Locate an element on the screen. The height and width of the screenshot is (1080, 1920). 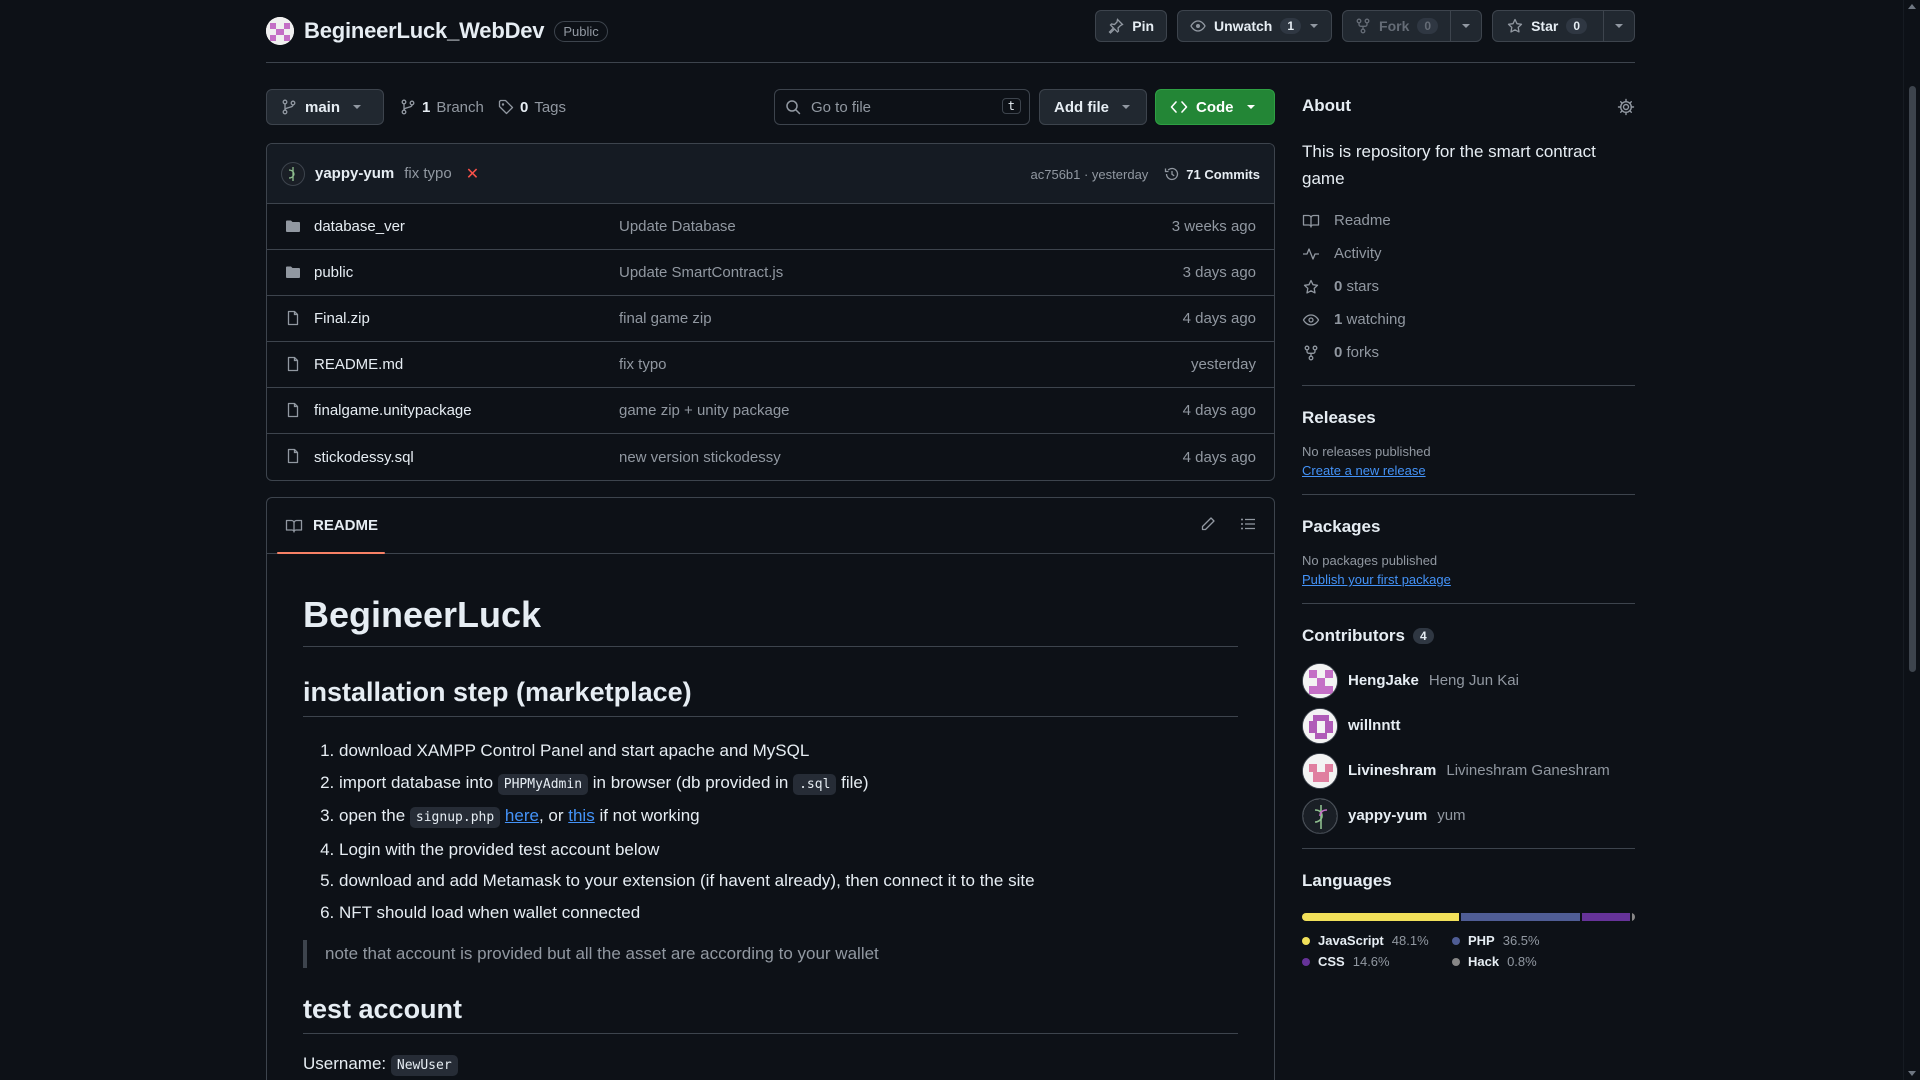
page-scrollbar is located at coordinates (1911, 540).